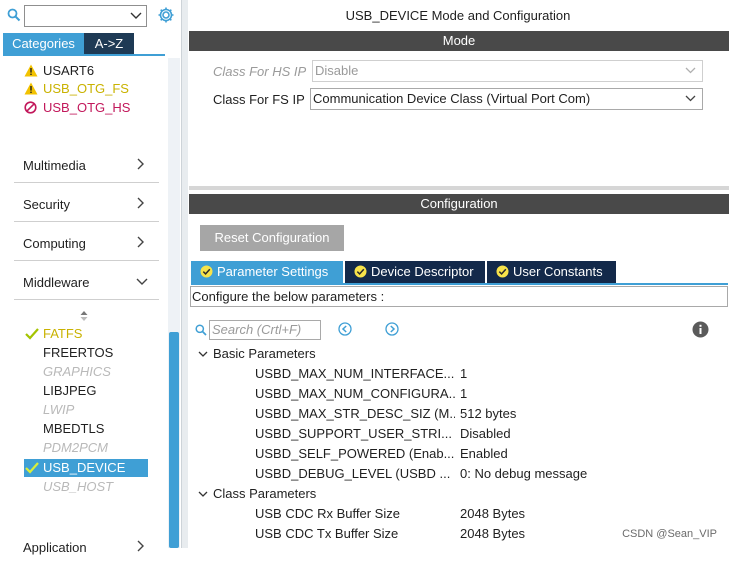 Image resolution: width=733 pixels, height=563 pixels. Describe the element at coordinates (59, 409) in the screenshot. I see `list-item-label: LWIP` at that location.